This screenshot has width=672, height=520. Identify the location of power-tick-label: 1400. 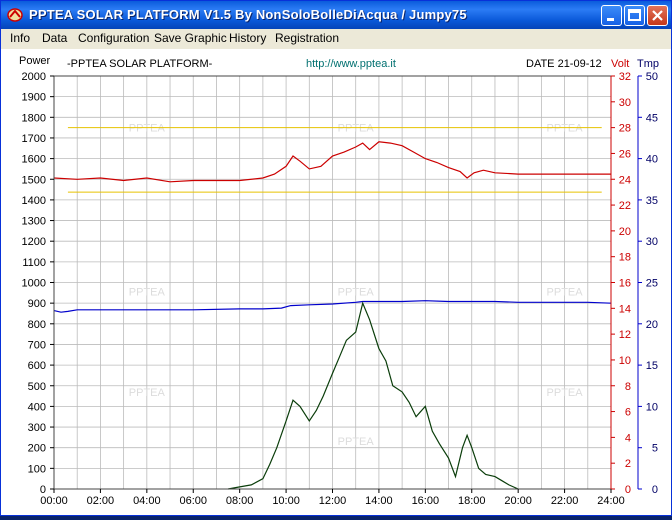
(34, 201).